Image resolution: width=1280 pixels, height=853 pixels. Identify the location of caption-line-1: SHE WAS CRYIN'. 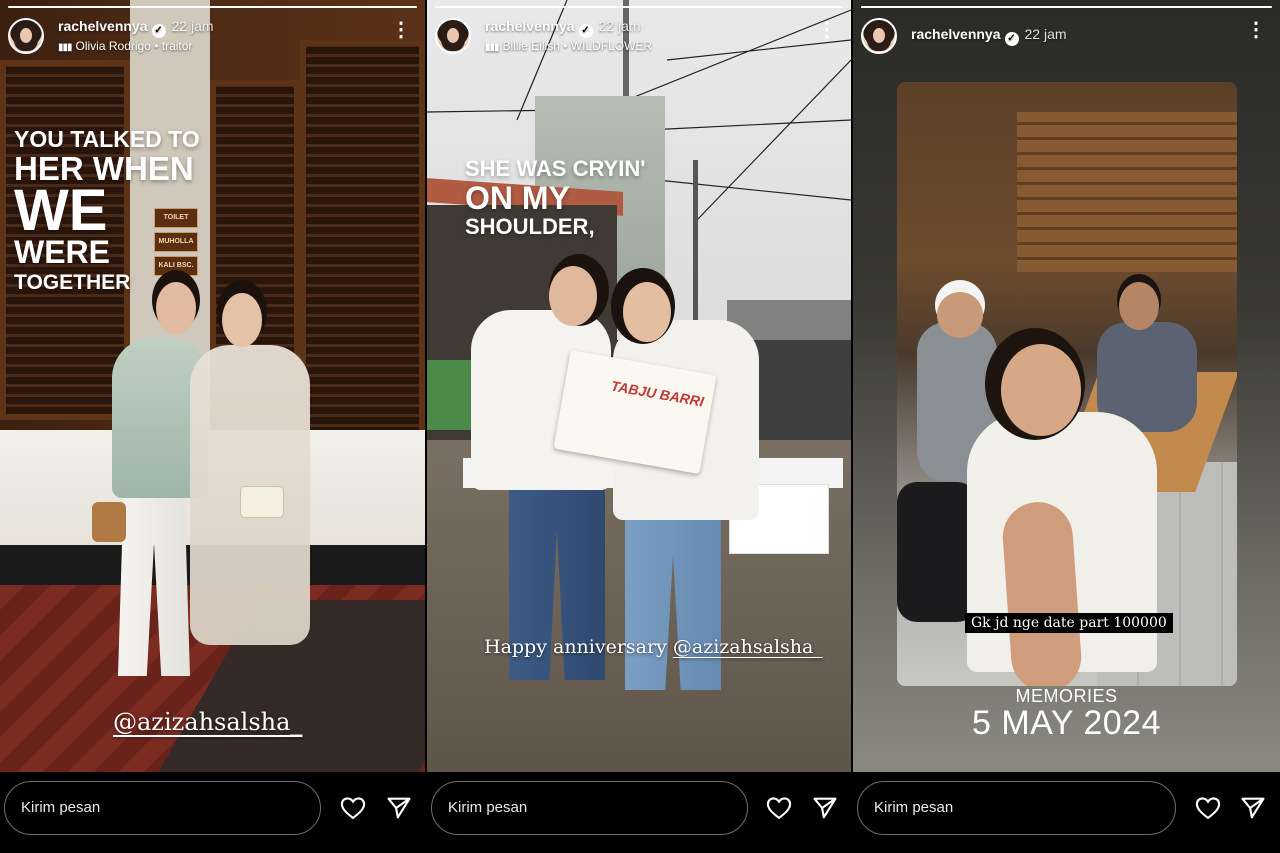
(555, 168).